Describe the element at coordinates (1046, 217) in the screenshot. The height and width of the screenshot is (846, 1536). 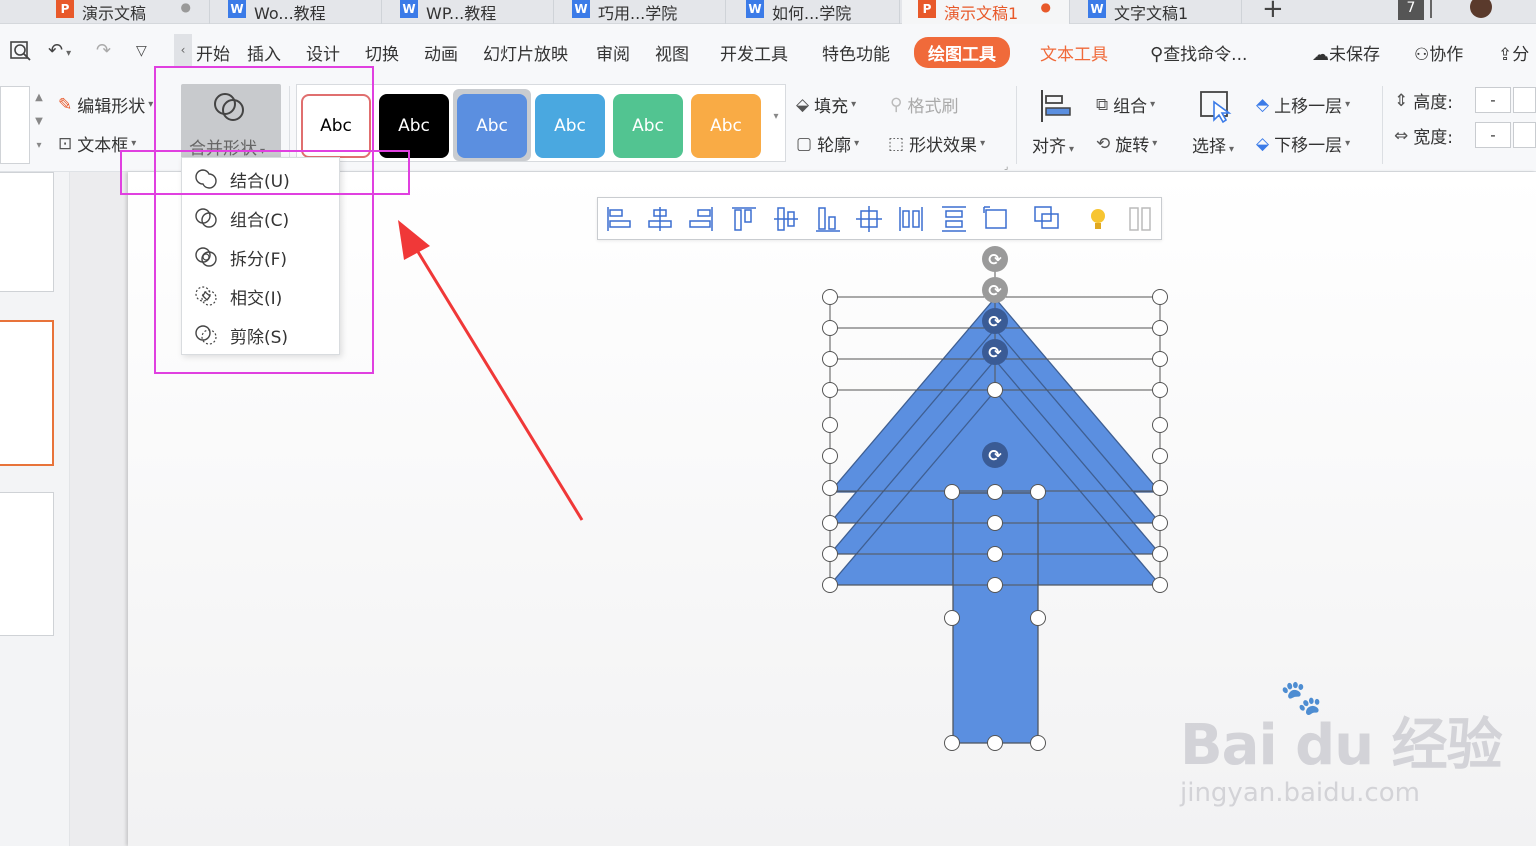
I see `group-objects-icon` at that location.